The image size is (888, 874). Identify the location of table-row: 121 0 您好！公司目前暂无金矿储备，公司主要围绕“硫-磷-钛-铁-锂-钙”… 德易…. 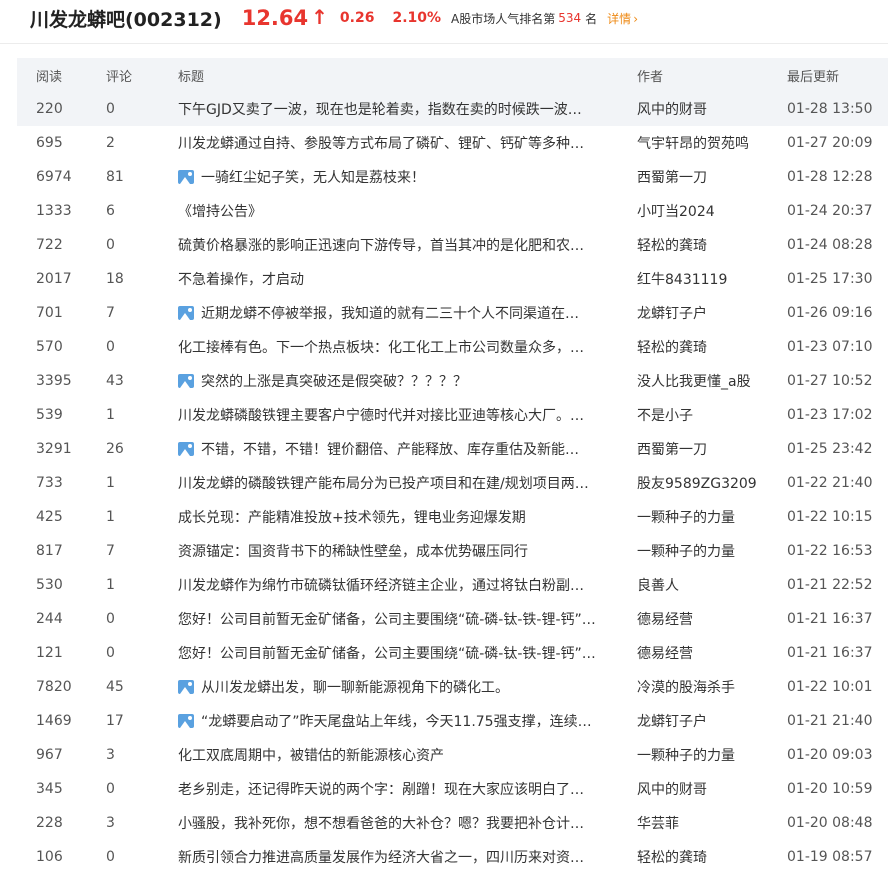
(452, 653).